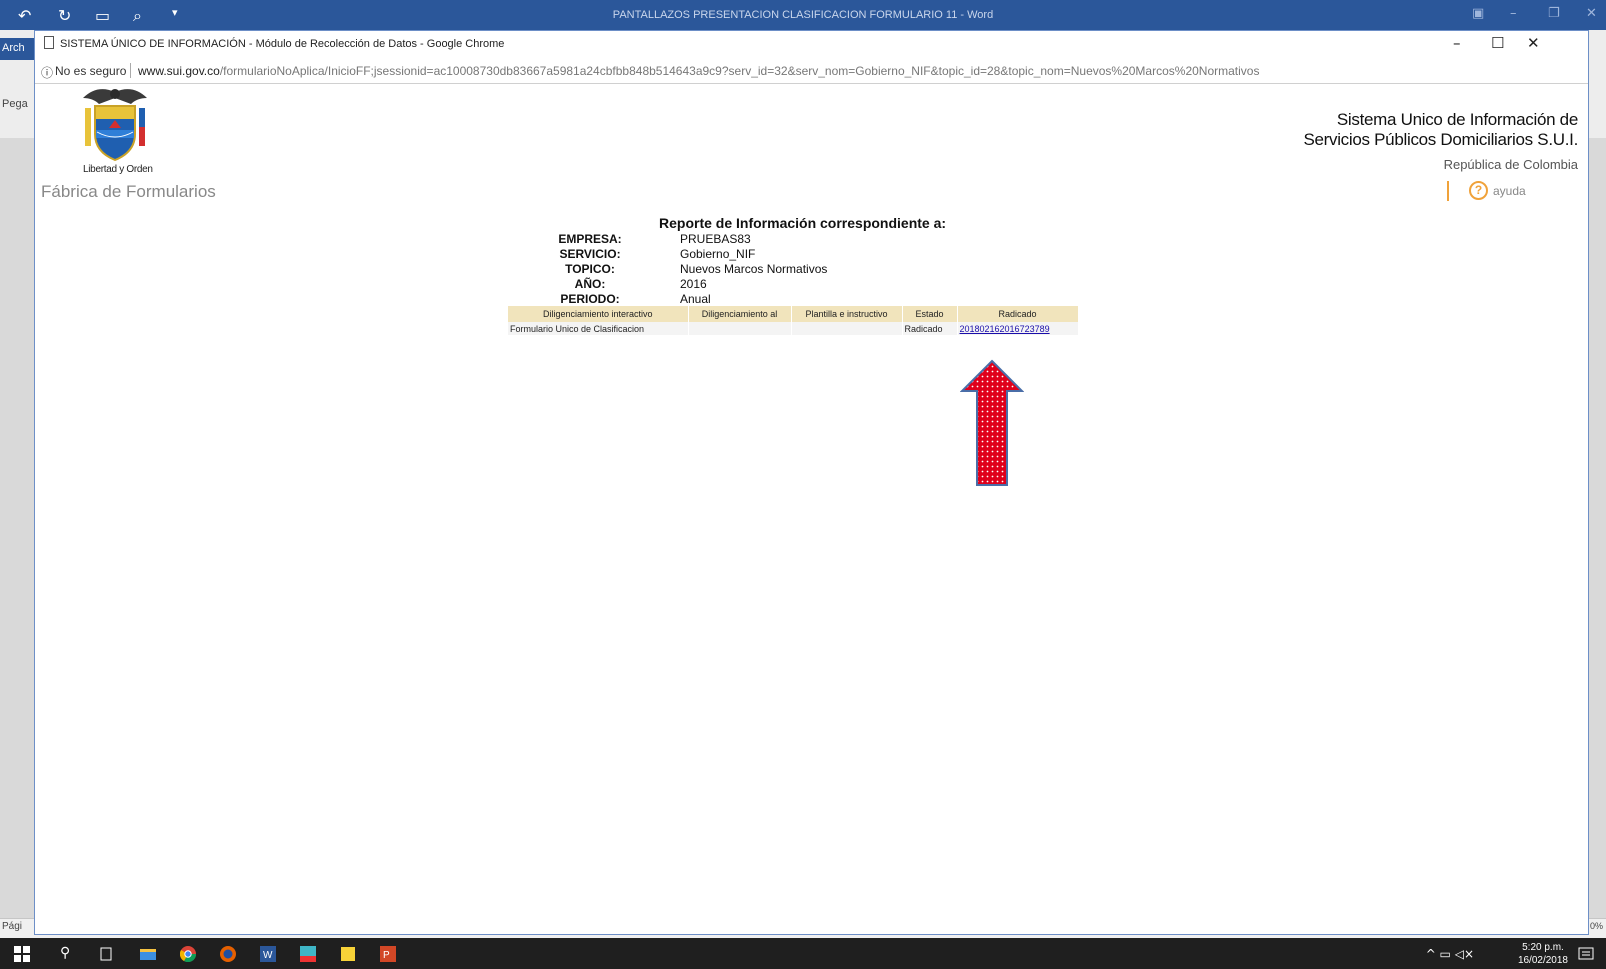 Image resolution: width=1606 pixels, height=969 pixels. What do you see at coordinates (1554, 13) in the screenshot?
I see `word-restore-icon: ❐` at bounding box center [1554, 13].